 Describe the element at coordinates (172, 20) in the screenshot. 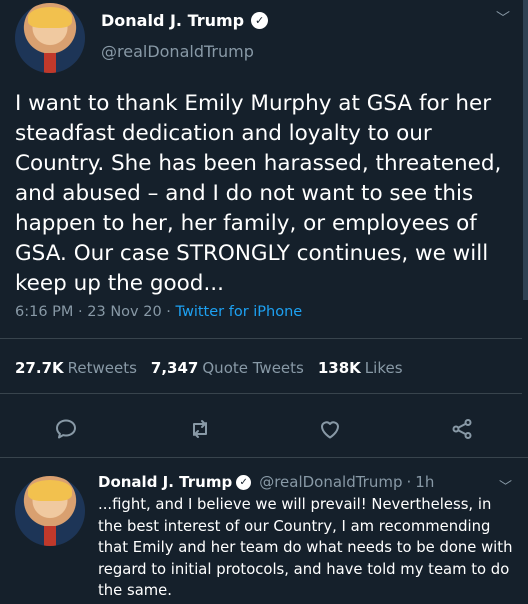

I see `author-display-name: Donald J. Trump` at that location.